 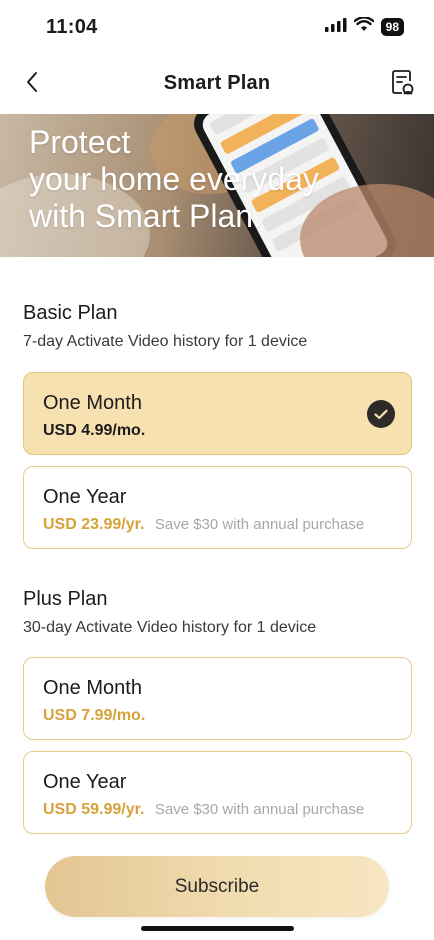 What do you see at coordinates (94, 715) in the screenshot?
I see `option-price: USD 7.99/mo.` at bounding box center [94, 715].